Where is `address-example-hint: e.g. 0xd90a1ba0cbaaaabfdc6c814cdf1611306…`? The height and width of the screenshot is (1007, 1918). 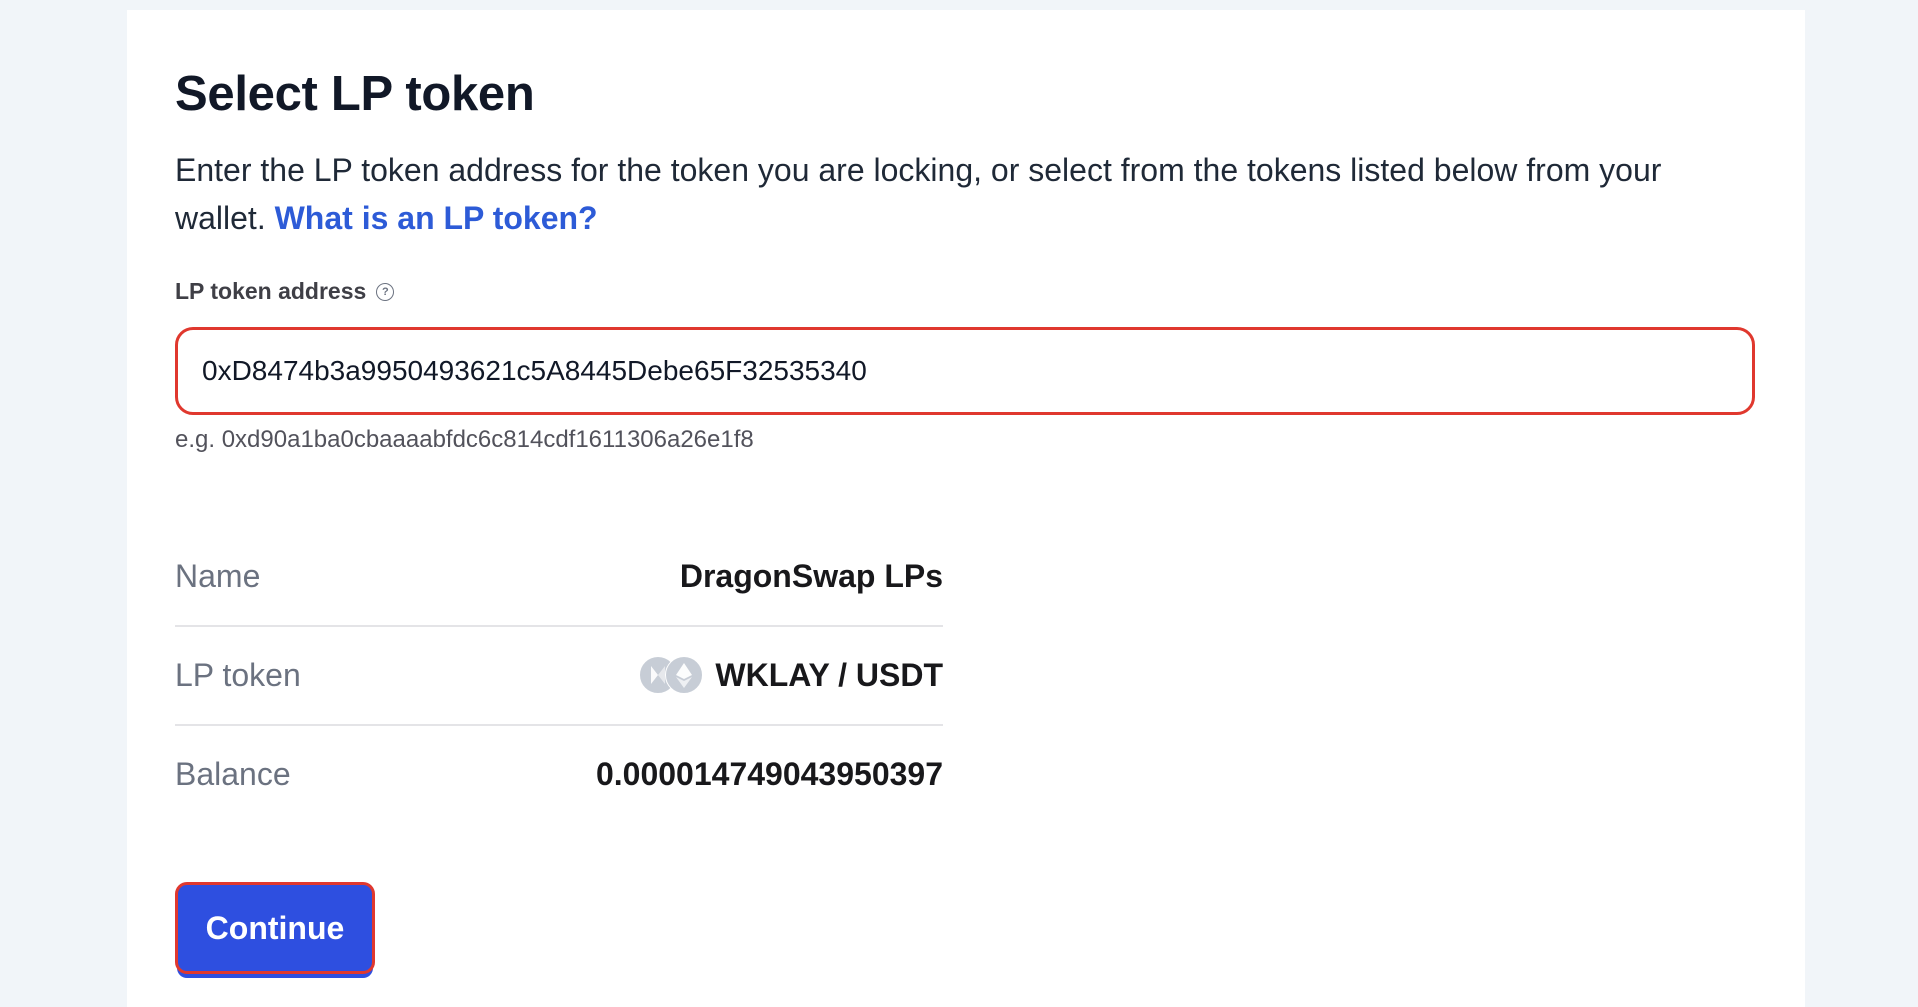 address-example-hint: e.g. 0xd90a1ba0cbaaaabfdc6c814cdf1611306… is located at coordinates (464, 439).